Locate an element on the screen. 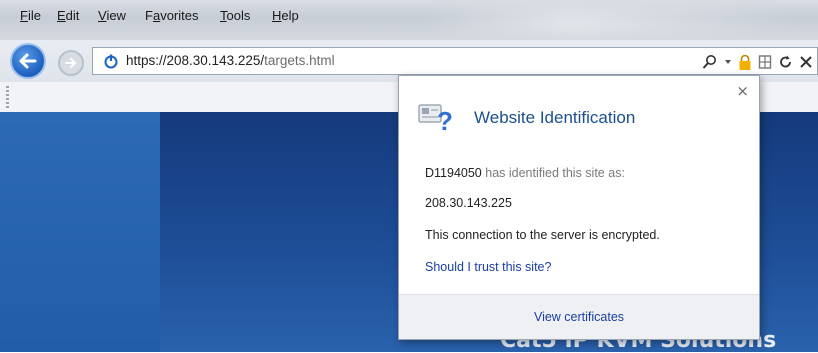 This screenshot has height=353, width=818. identified-text: has identified this site as: is located at coordinates (555, 173).